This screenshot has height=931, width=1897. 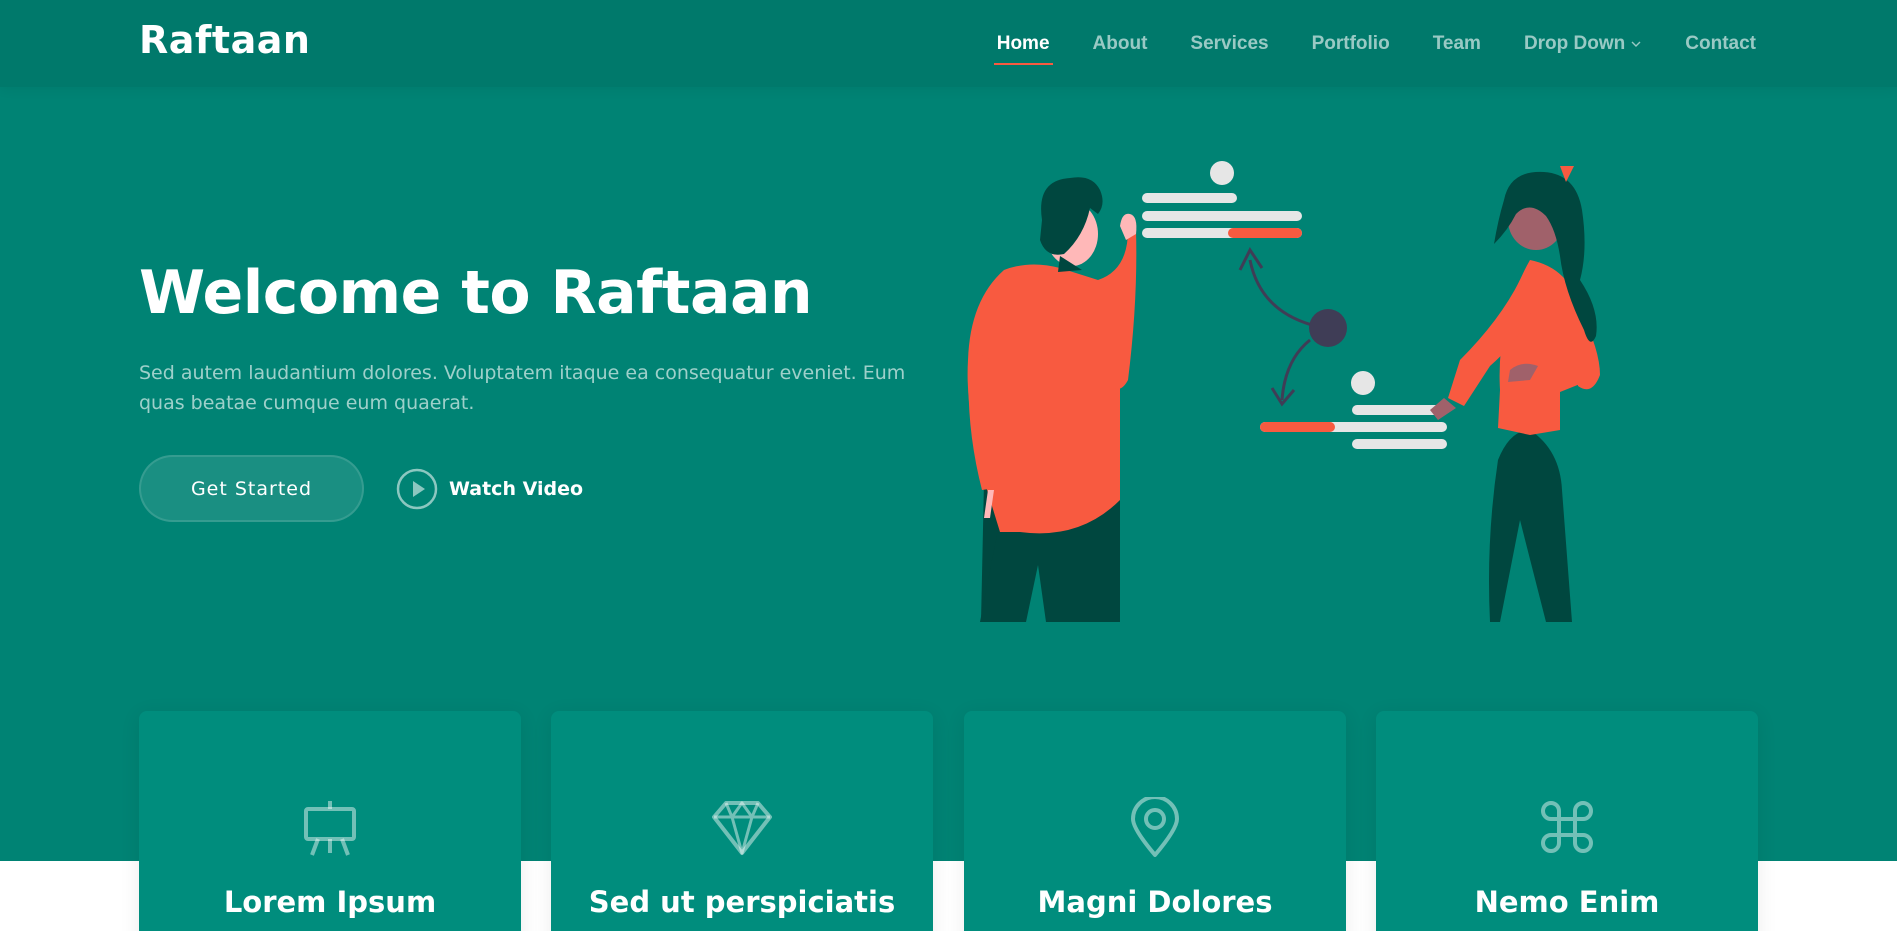 I want to click on nav-team-label: Team, so click(x=1456, y=43).